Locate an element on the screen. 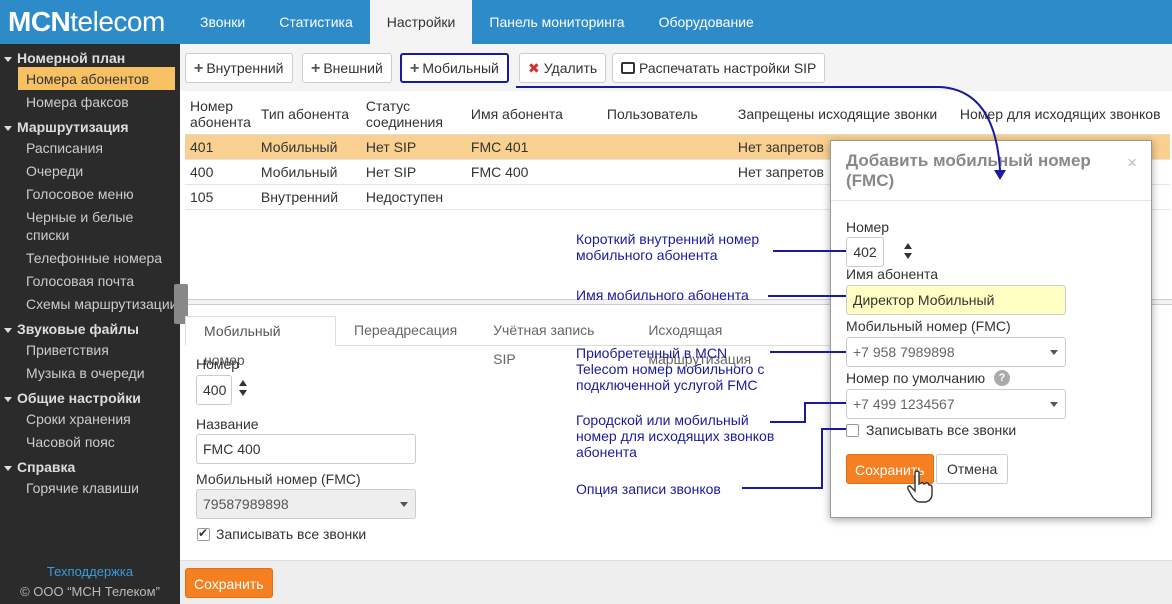 The width and height of the screenshot is (1172, 604). record-calls-checkbox is located at coordinates (203, 533).